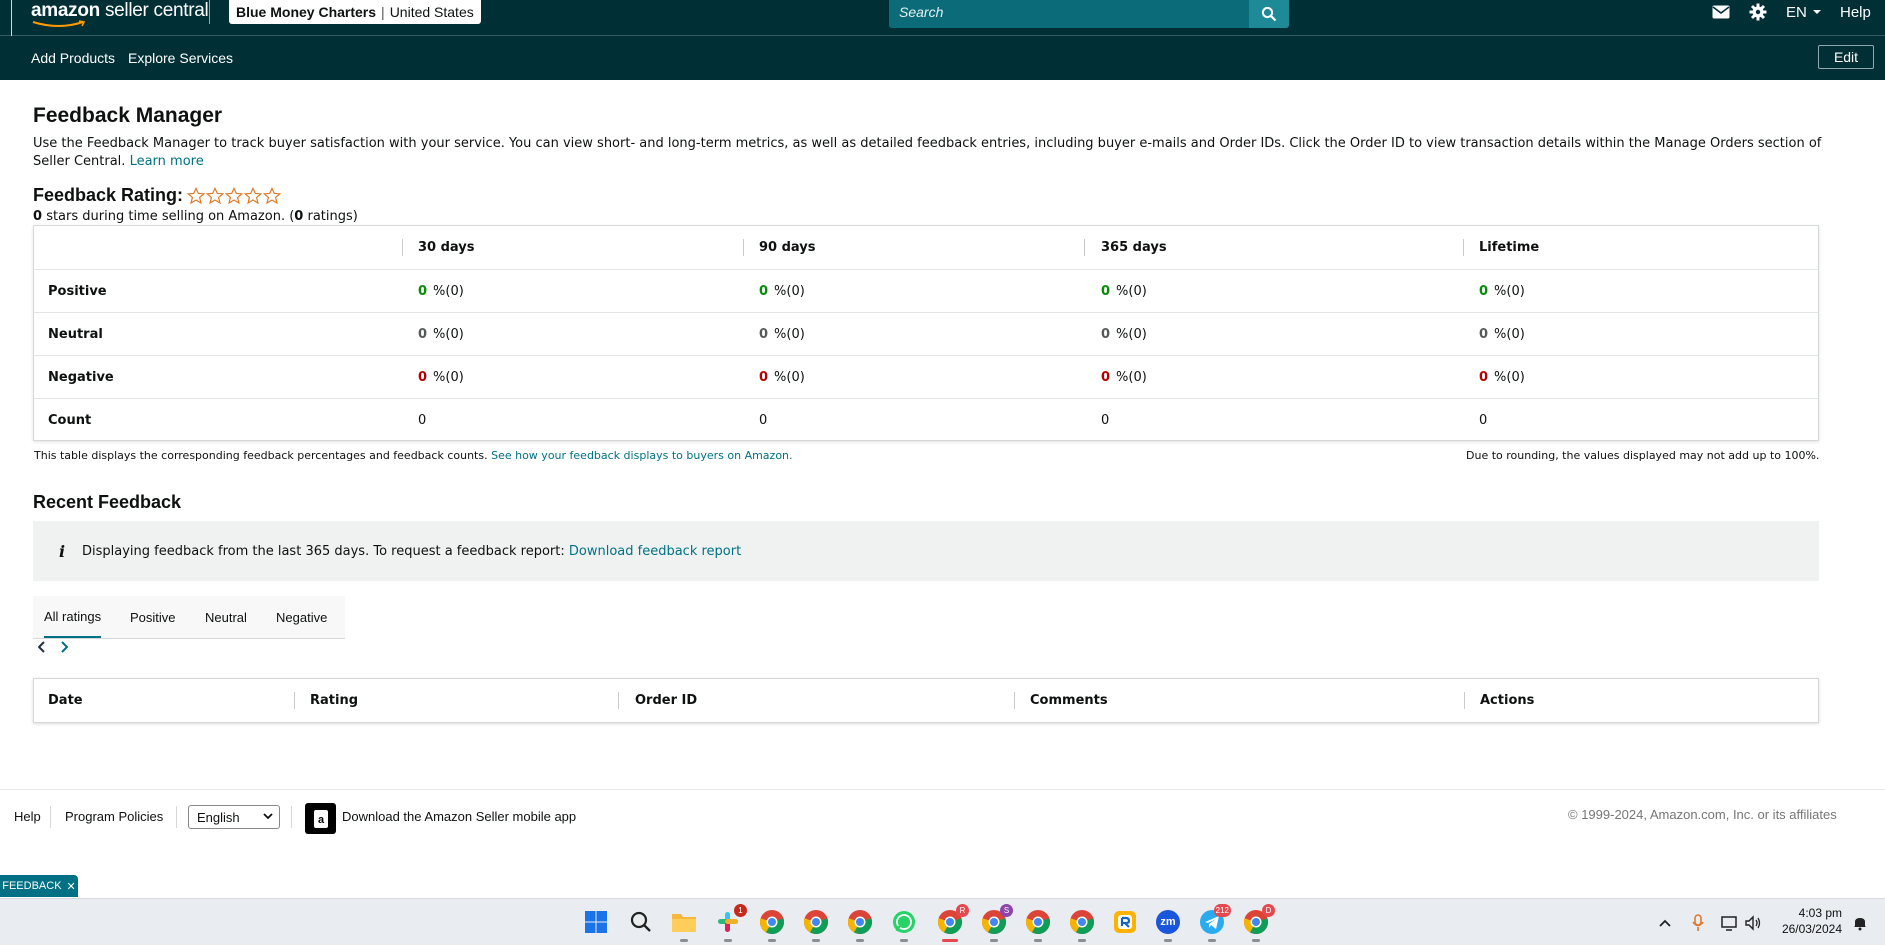  I want to click on tab-negative: Negative, so click(301, 617).